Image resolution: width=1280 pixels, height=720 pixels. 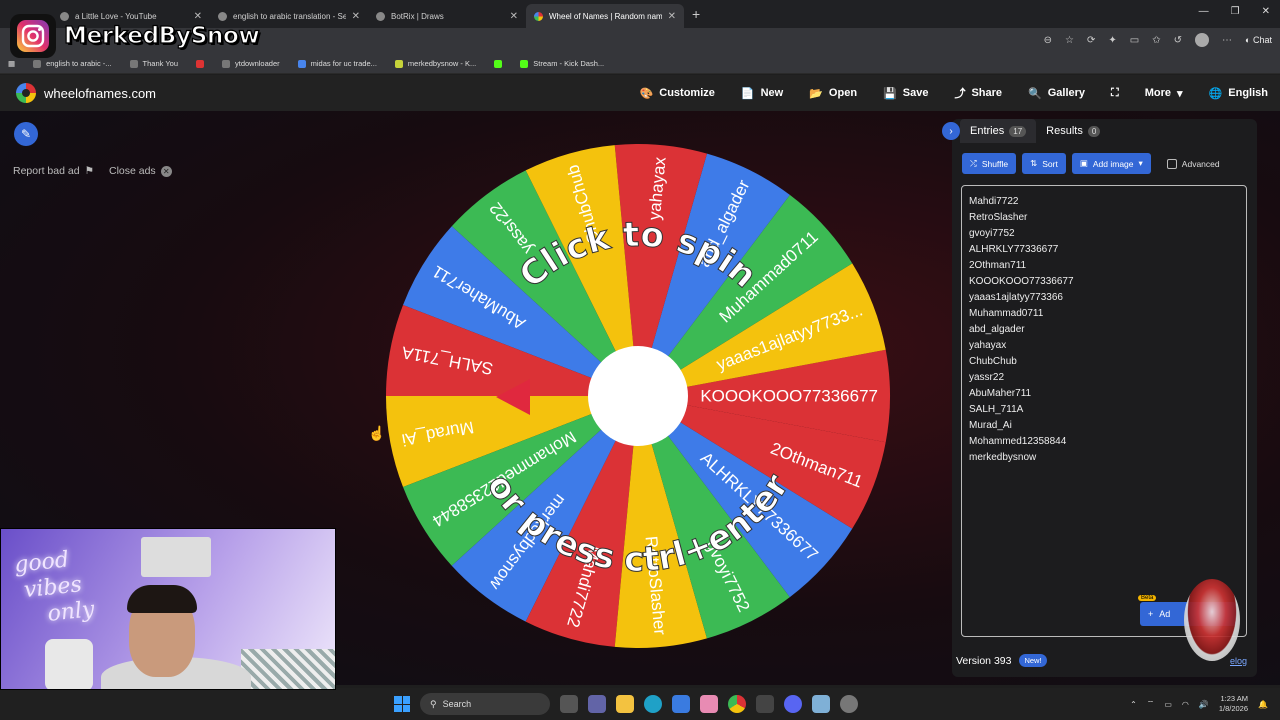 What do you see at coordinates (998, 131) in the screenshot?
I see `tab-entries: Entries 17` at bounding box center [998, 131].